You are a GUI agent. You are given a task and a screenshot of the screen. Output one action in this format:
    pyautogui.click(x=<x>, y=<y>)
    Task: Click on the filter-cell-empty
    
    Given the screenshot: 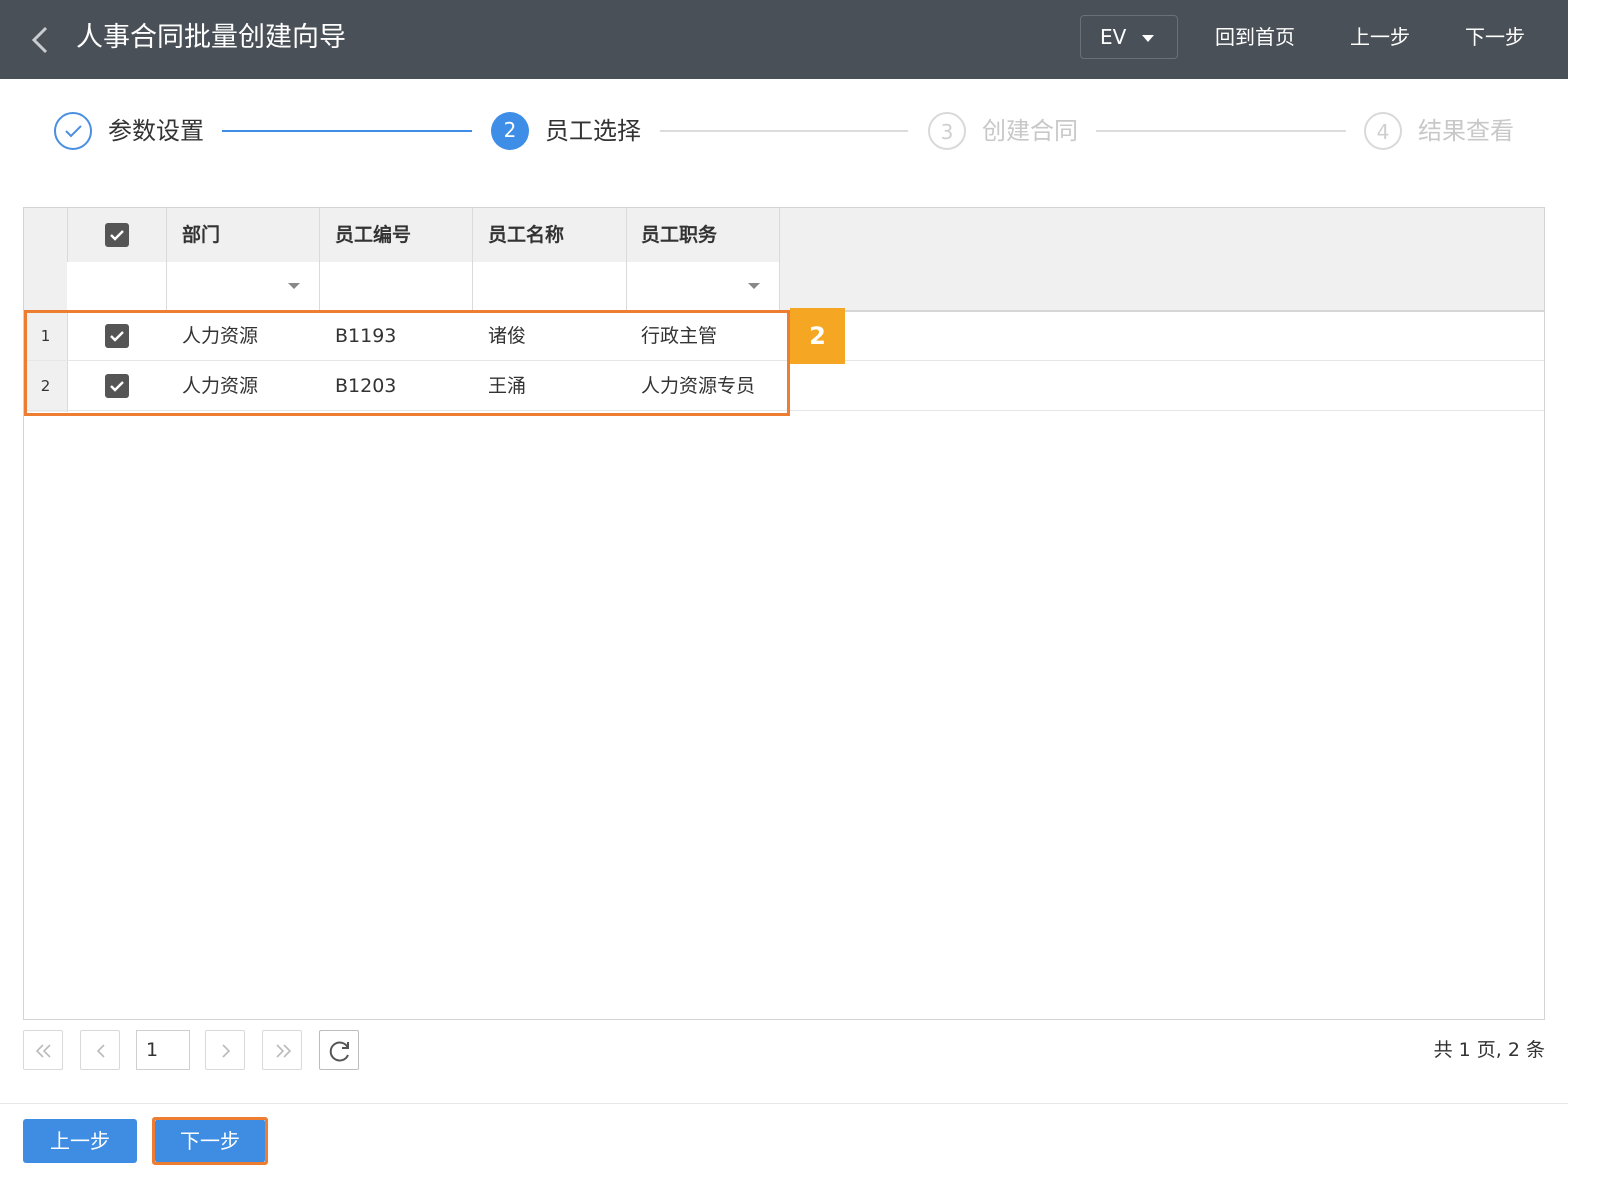 What is the action you would take?
    pyautogui.click(x=117, y=286)
    